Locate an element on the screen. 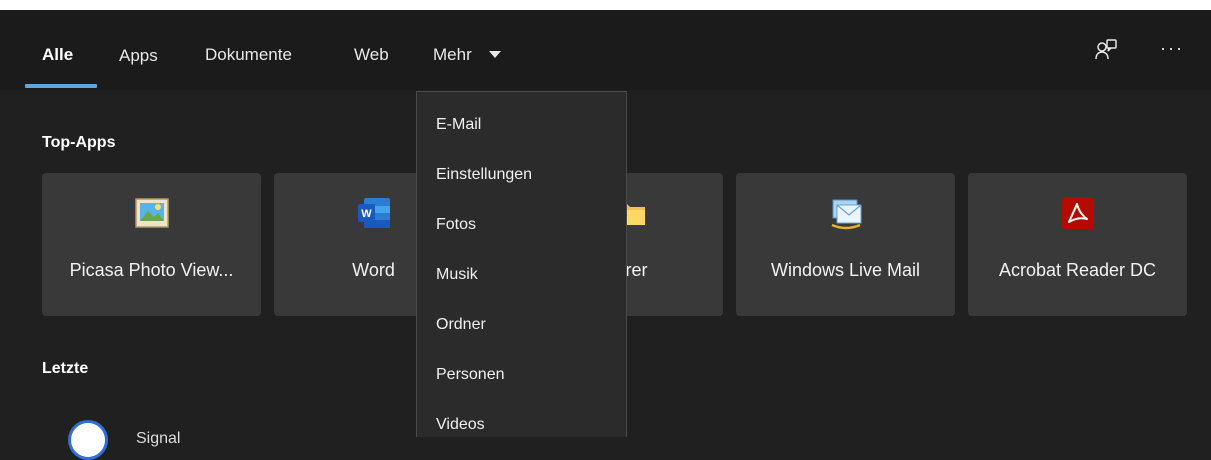 The image size is (1211, 460). app-tile-windows-live-mail: Windows Live Mail is located at coordinates (845, 244).